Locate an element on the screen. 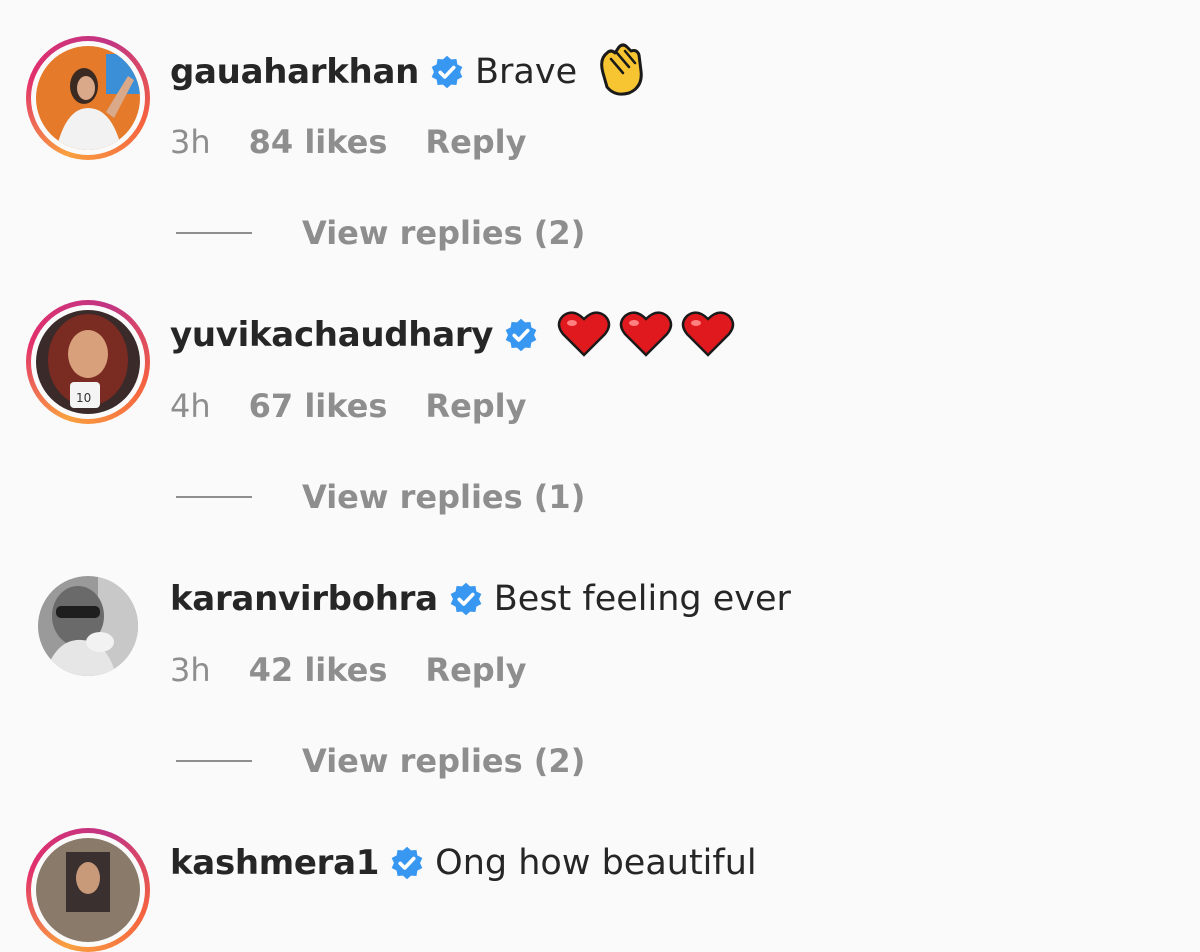 This screenshot has height=952, width=1200. view-replies-button: View replies (1) is located at coordinates (380, 497).